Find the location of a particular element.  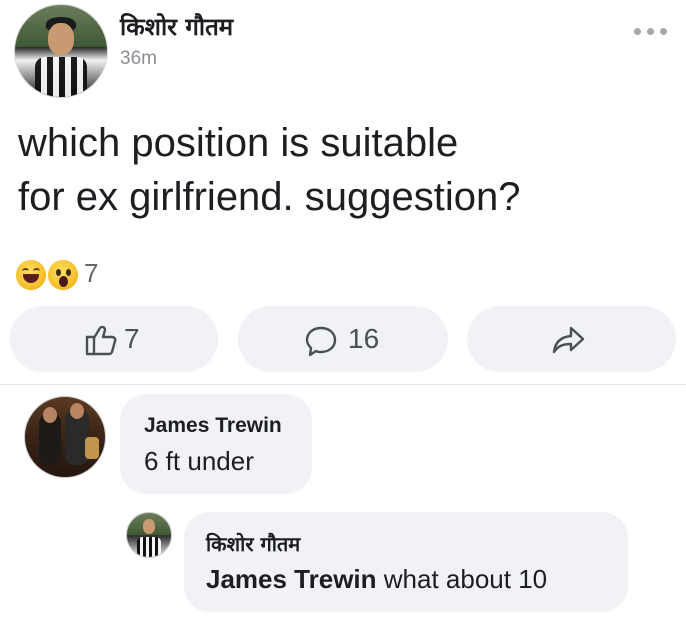

share-button is located at coordinates (571, 339).